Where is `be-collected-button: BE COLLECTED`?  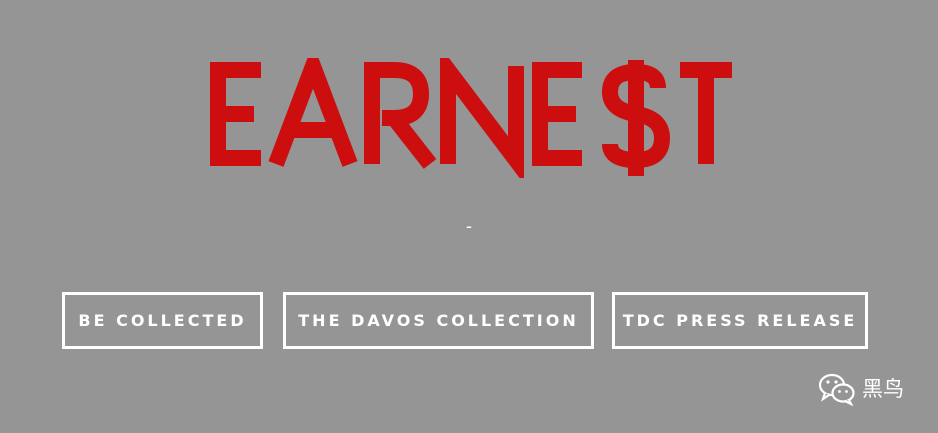 be-collected-button: BE COLLECTED is located at coordinates (162, 320).